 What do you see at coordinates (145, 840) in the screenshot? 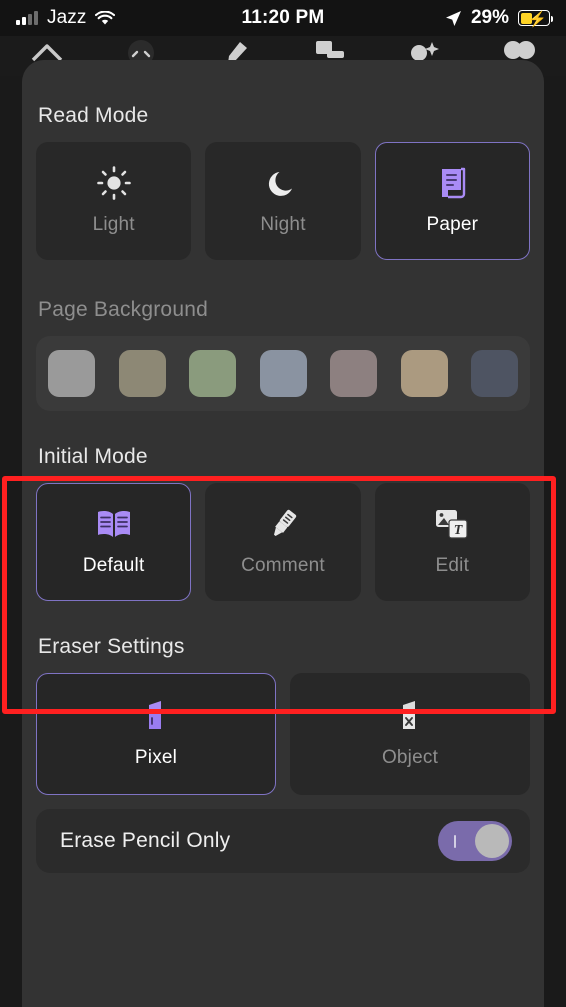
I see `erase-pencil-only-label: Erase Pencil Only` at bounding box center [145, 840].